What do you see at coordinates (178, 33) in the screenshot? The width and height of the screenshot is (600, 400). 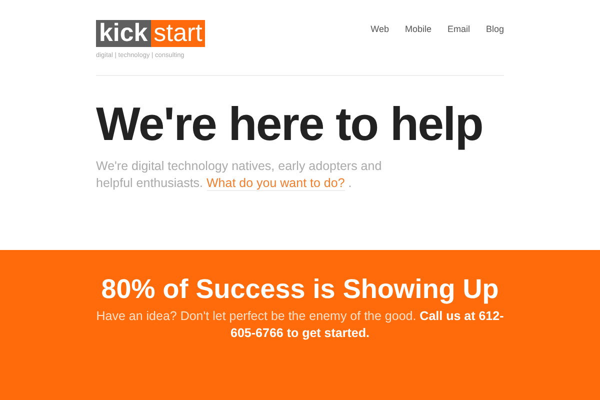 I see `logo-text: start` at bounding box center [178, 33].